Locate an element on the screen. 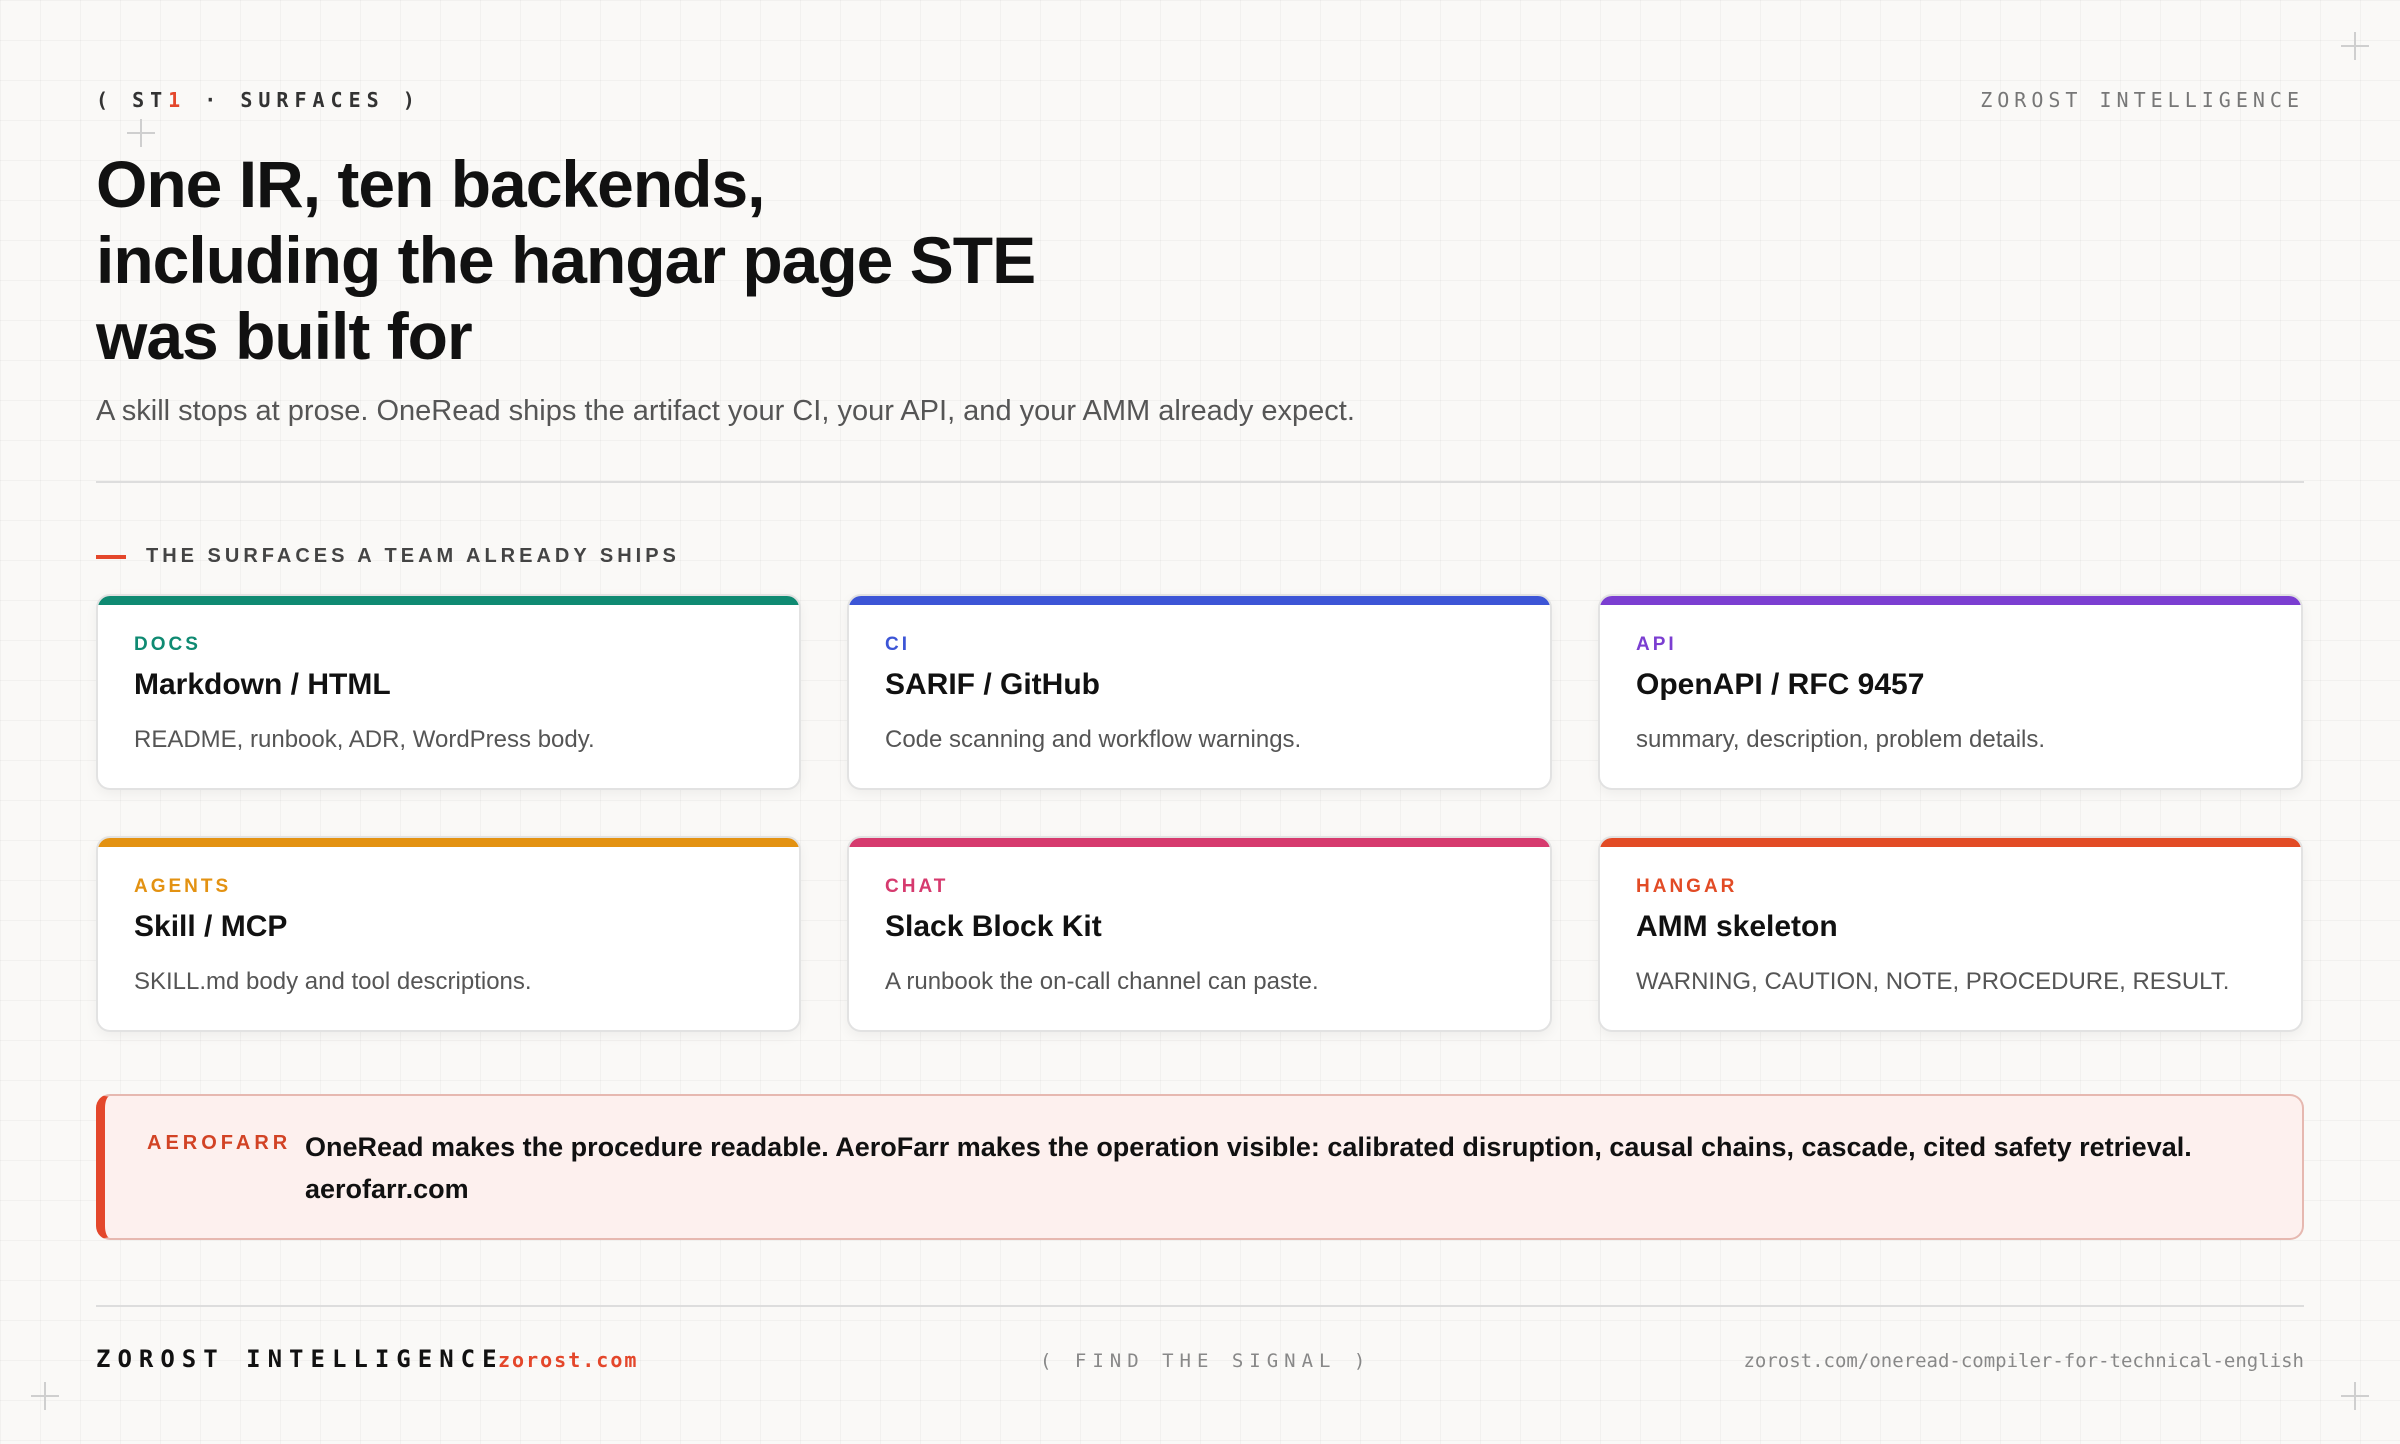  card-title: Markdown / HTML is located at coordinates (262, 684).